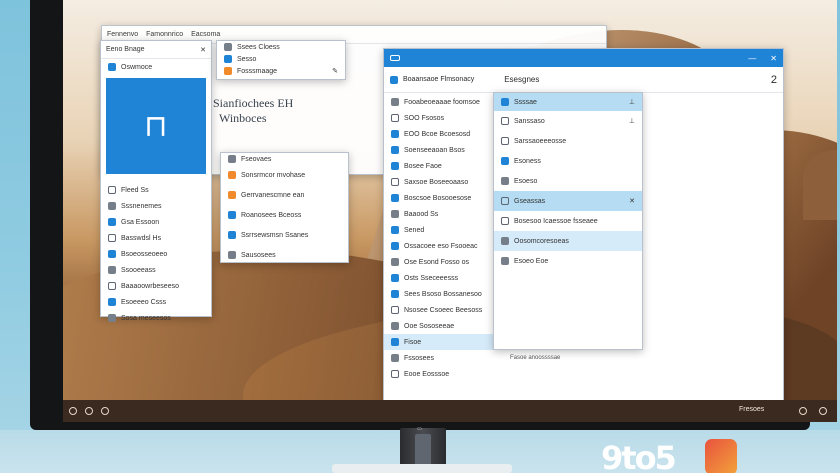 The width and height of the screenshot is (840, 473). What do you see at coordinates (440, 246) in the screenshot?
I see `list-item: Ossacoee eso Fsooeac` at bounding box center [440, 246].